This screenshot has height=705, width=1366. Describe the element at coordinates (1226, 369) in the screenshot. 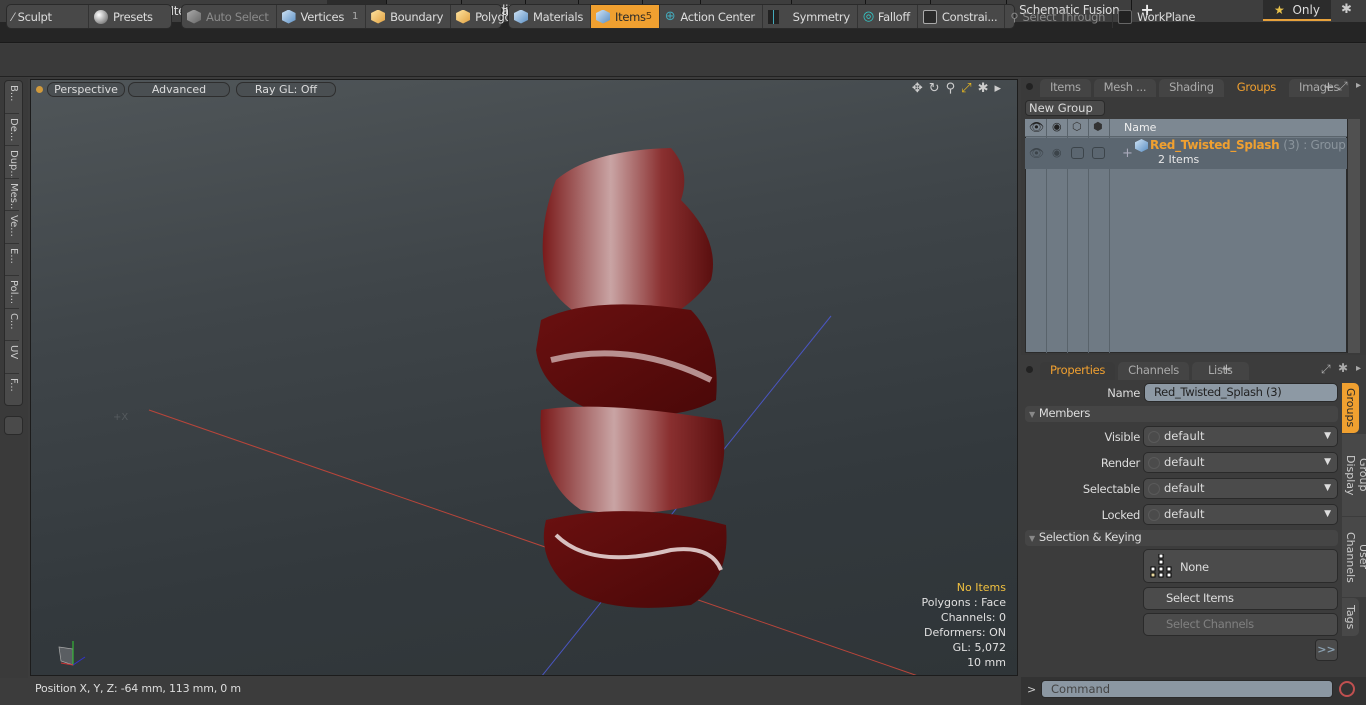

I see `add-prop-tab-icon: +` at that location.